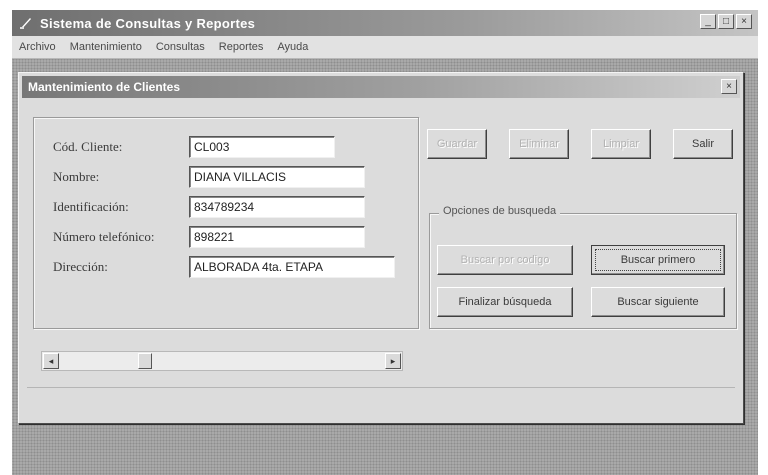 This screenshot has width=768, height=475. Describe the element at coordinates (104, 236) in the screenshot. I see `telefono-label: Número telefónico:` at that location.